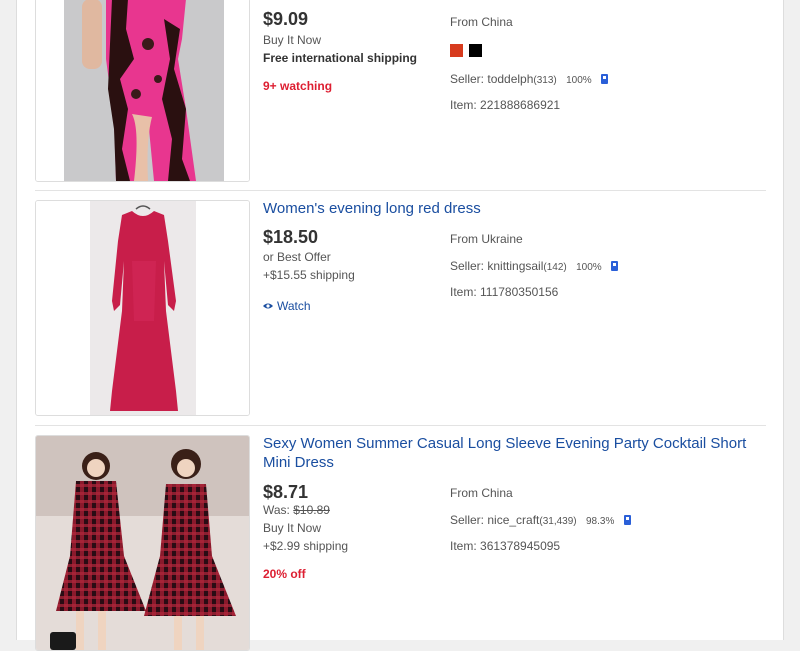 The width and height of the screenshot is (800, 651). I want to click on watch-button: Watch, so click(287, 306).